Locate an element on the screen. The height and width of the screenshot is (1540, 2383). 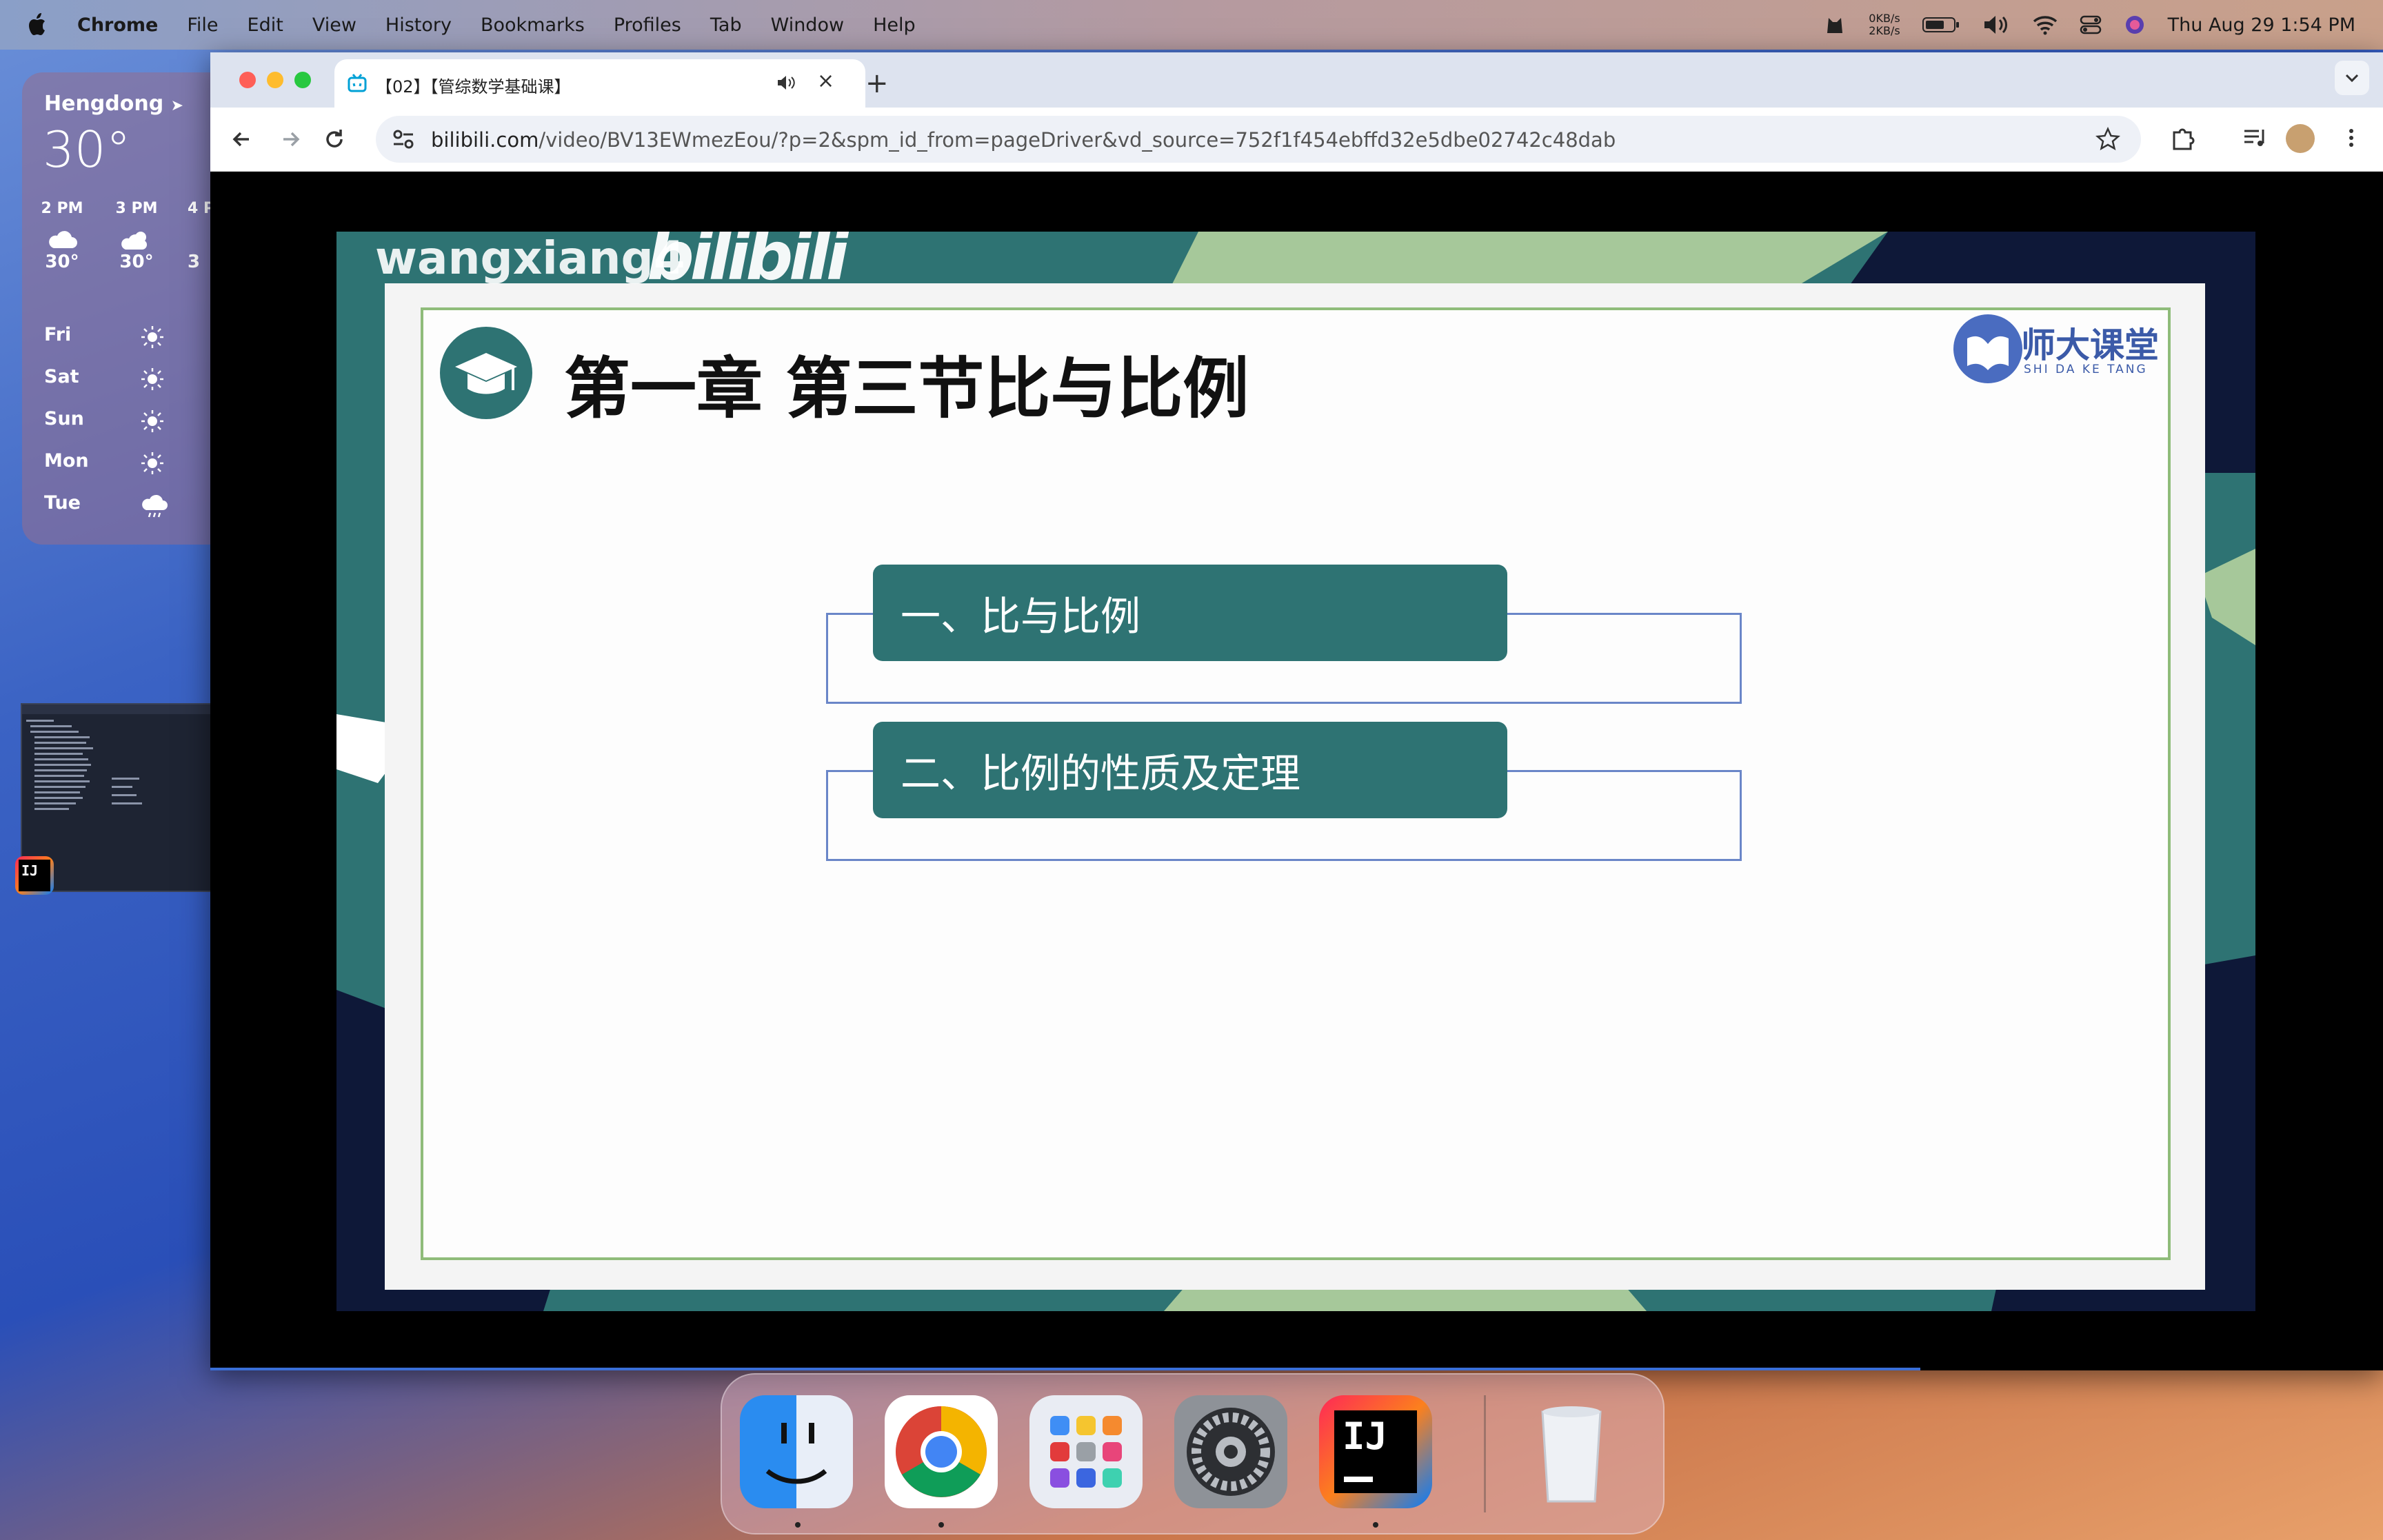
media-control-icon is located at coordinates (2255, 138).